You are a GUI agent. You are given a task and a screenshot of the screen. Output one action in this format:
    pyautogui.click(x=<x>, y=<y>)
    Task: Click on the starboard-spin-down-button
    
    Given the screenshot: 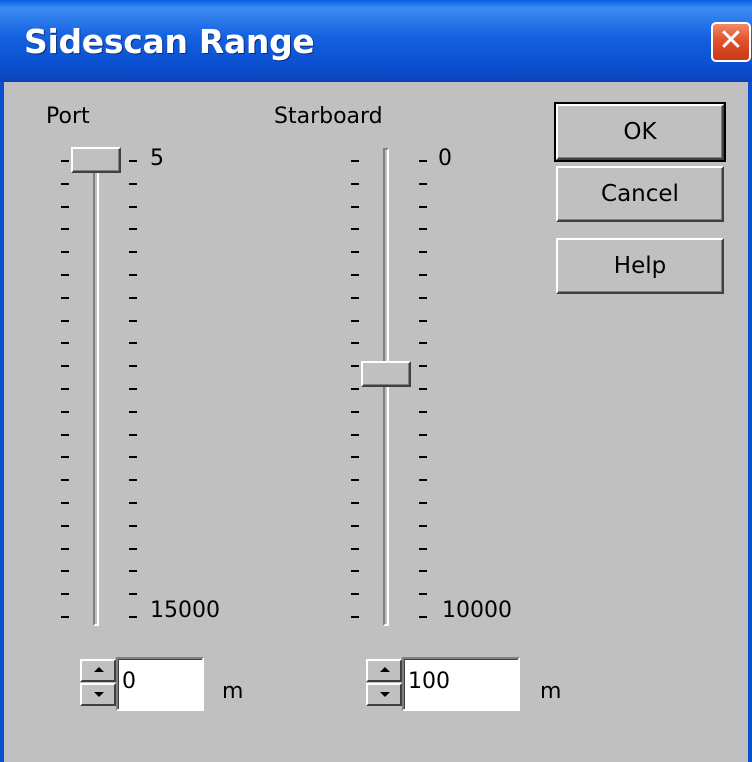 What is the action you would take?
    pyautogui.click(x=384, y=694)
    